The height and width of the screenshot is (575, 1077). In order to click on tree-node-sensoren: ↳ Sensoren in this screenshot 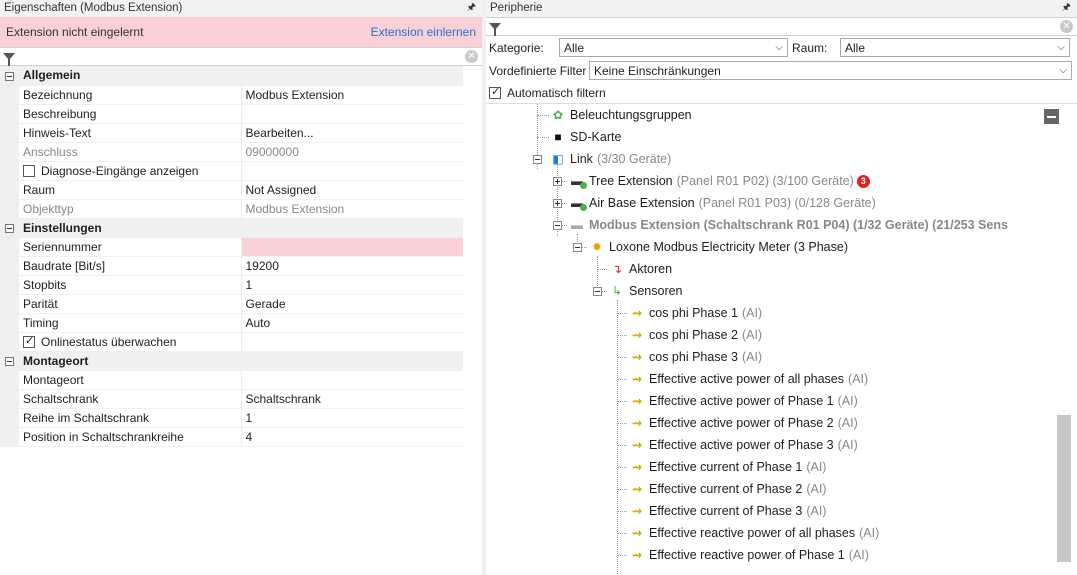, I will do `click(646, 291)`.